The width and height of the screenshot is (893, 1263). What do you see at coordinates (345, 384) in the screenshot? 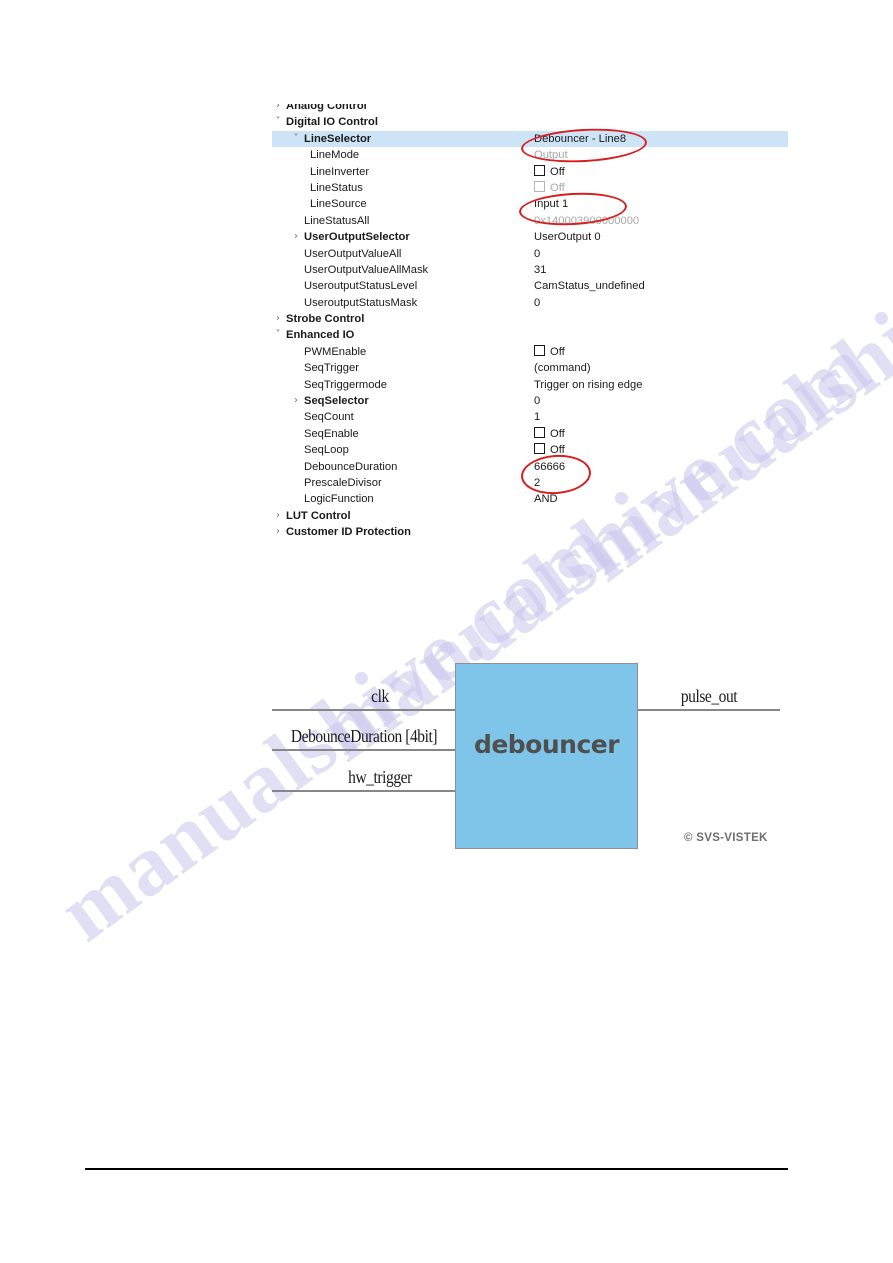
I see `tree-row-label: SeqTriggermode` at bounding box center [345, 384].